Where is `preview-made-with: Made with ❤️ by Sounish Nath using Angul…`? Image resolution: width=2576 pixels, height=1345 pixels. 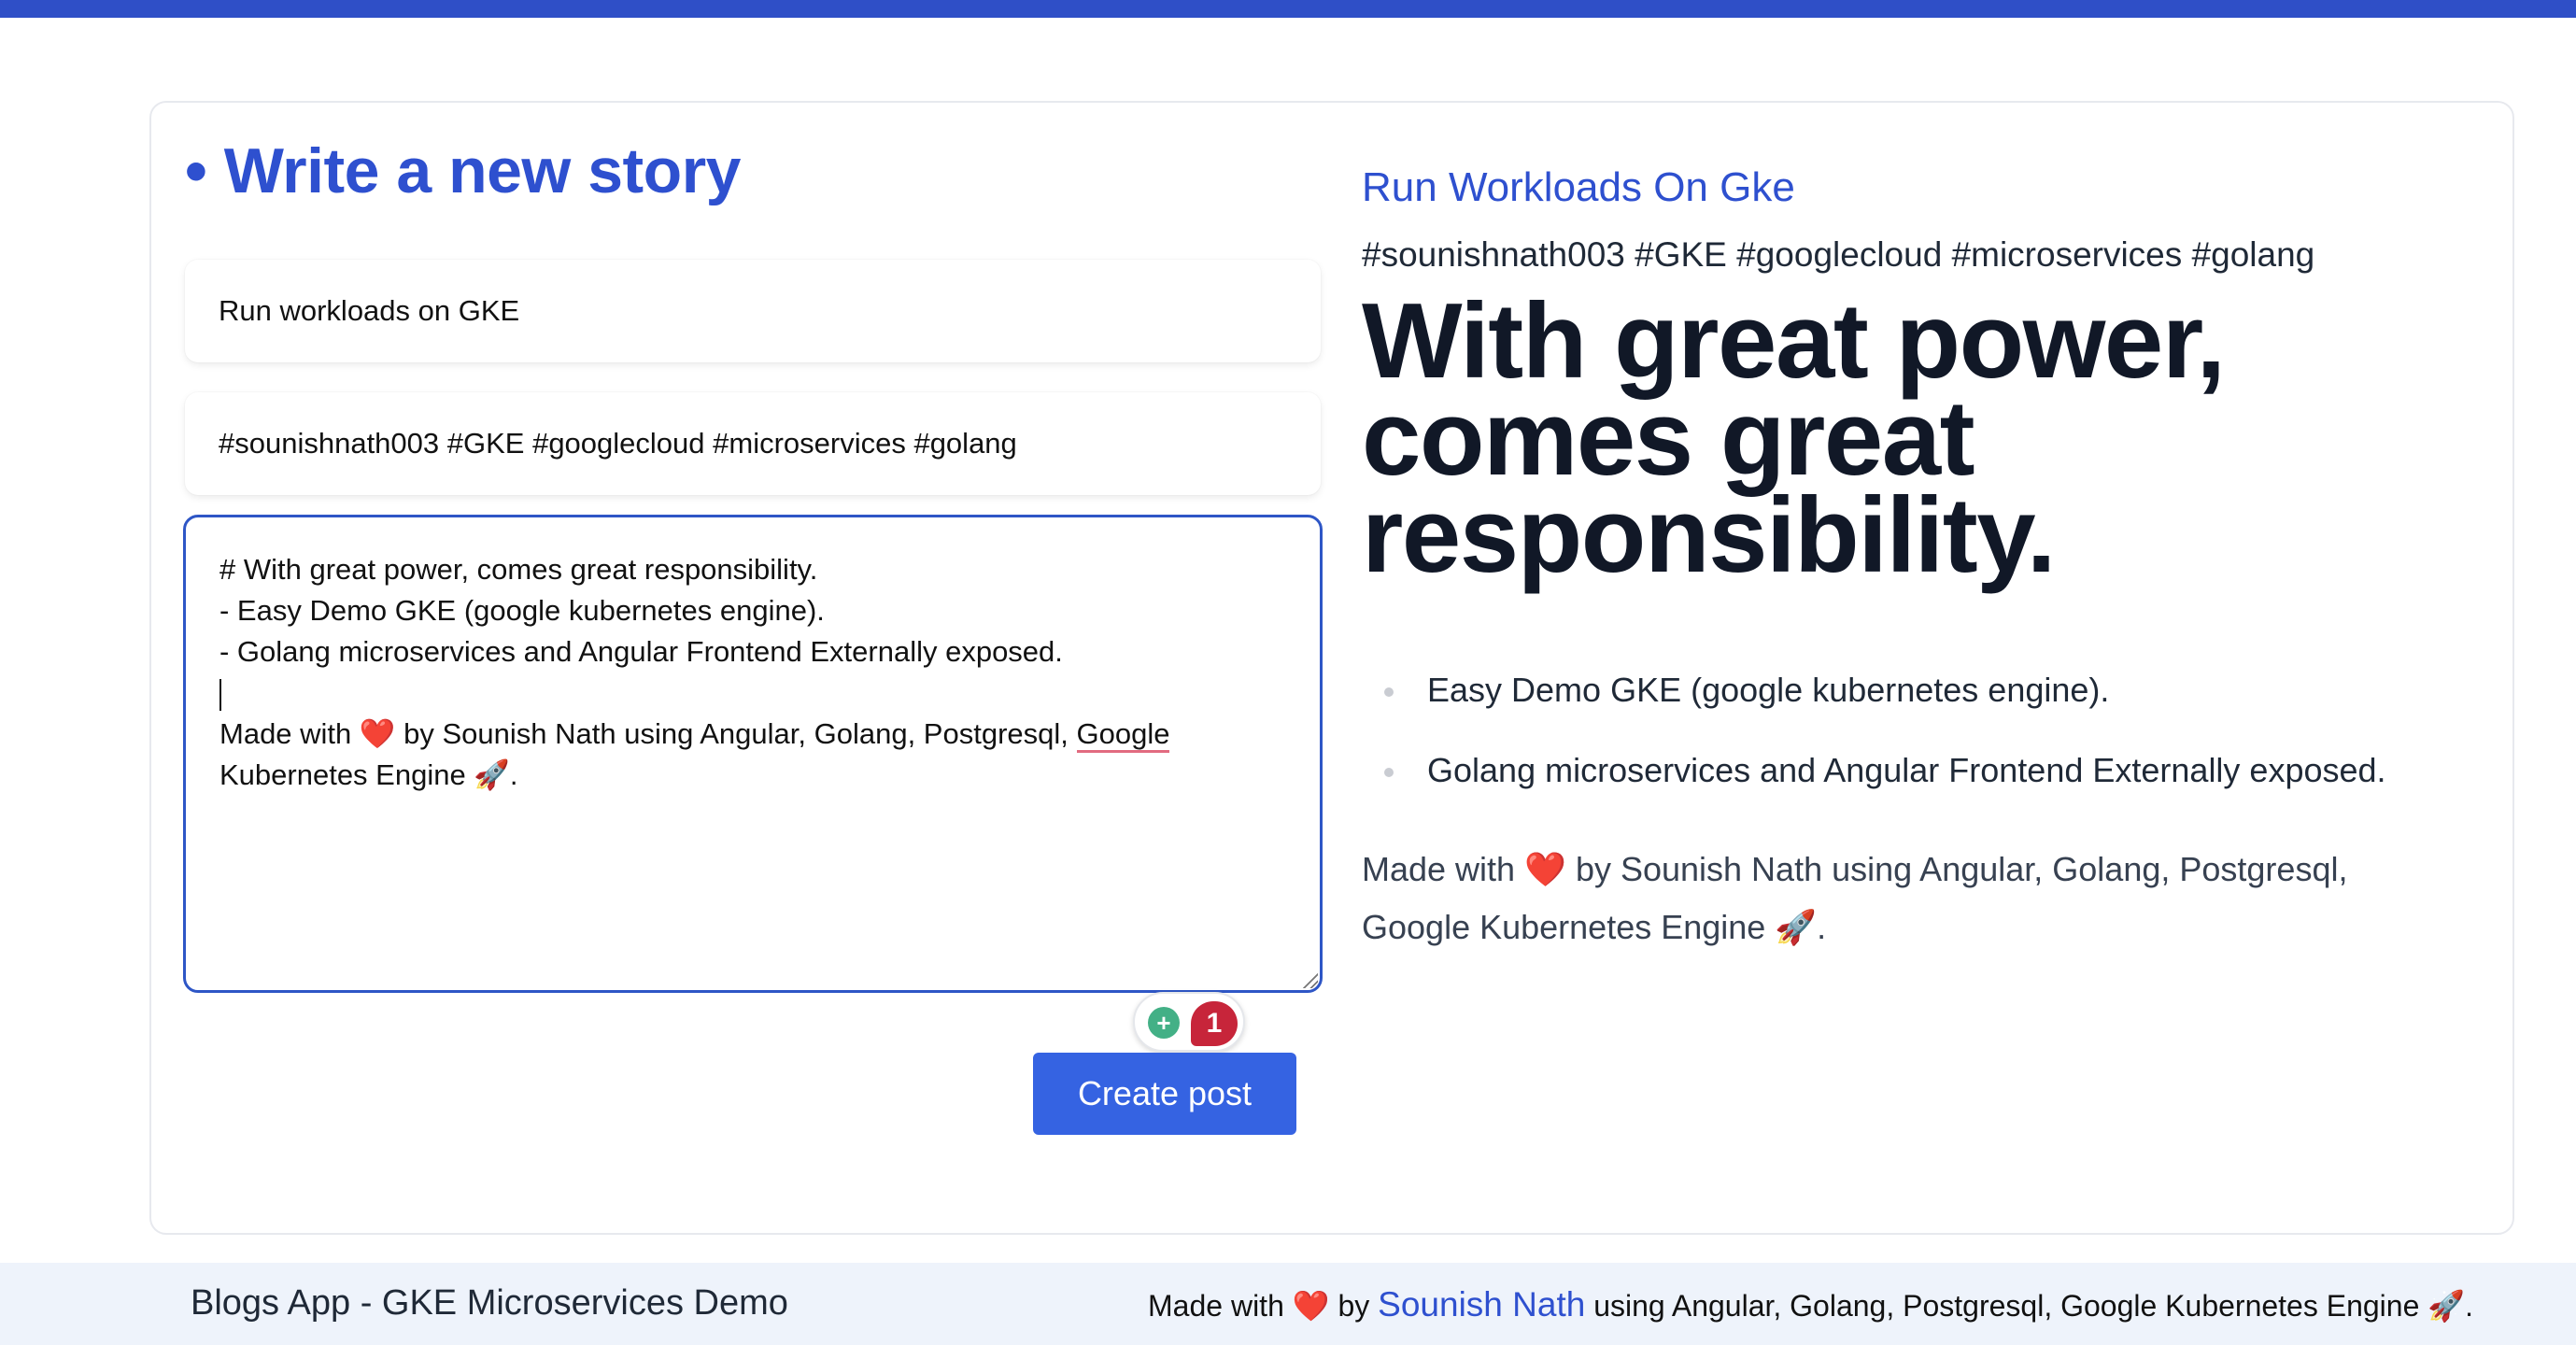
preview-made-with: Made with ❤️ by Sounish Nath using Angul… is located at coordinates (1894, 898).